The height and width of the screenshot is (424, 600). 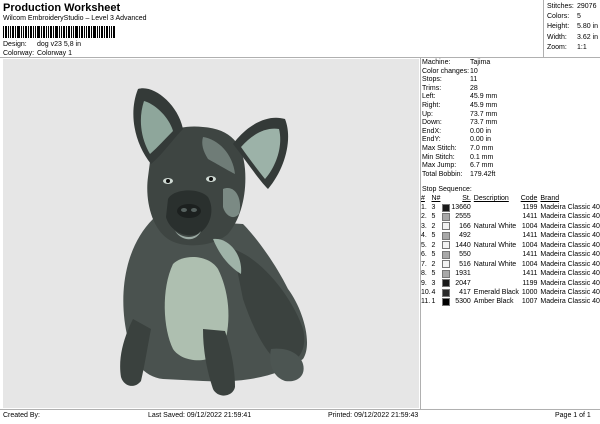 What do you see at coordinates (426, 292) in the screenshot?
I see `row-index: 10.` at bounding box center [426, 292].